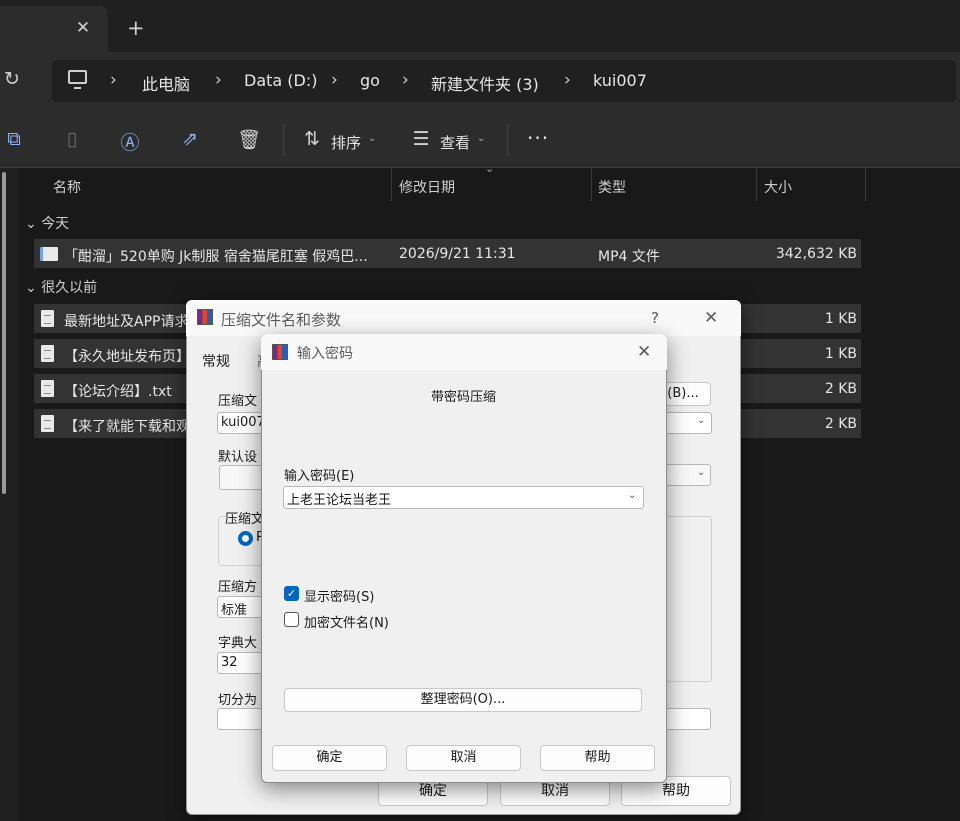 The height and width of the screenshot is (821, 960). I want to click on nav-scrollbar, so click(4, 333).